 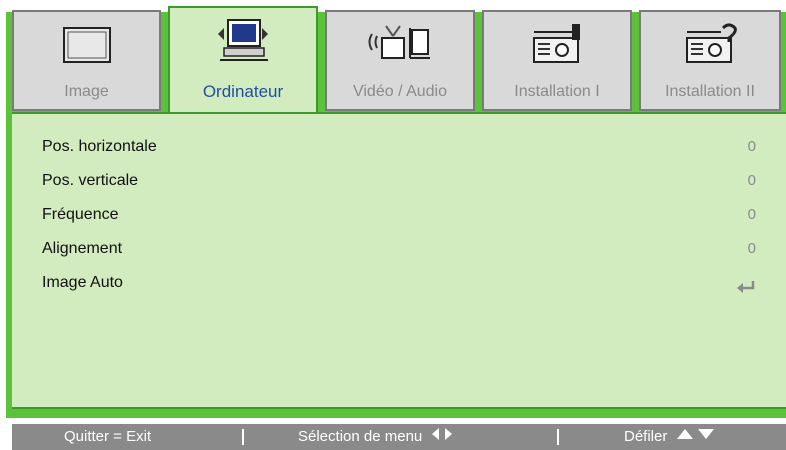 What do you see at coordinates (710, 48) in the screenshot?
I see `projector-2-icon` at bounding box center [710, 48].